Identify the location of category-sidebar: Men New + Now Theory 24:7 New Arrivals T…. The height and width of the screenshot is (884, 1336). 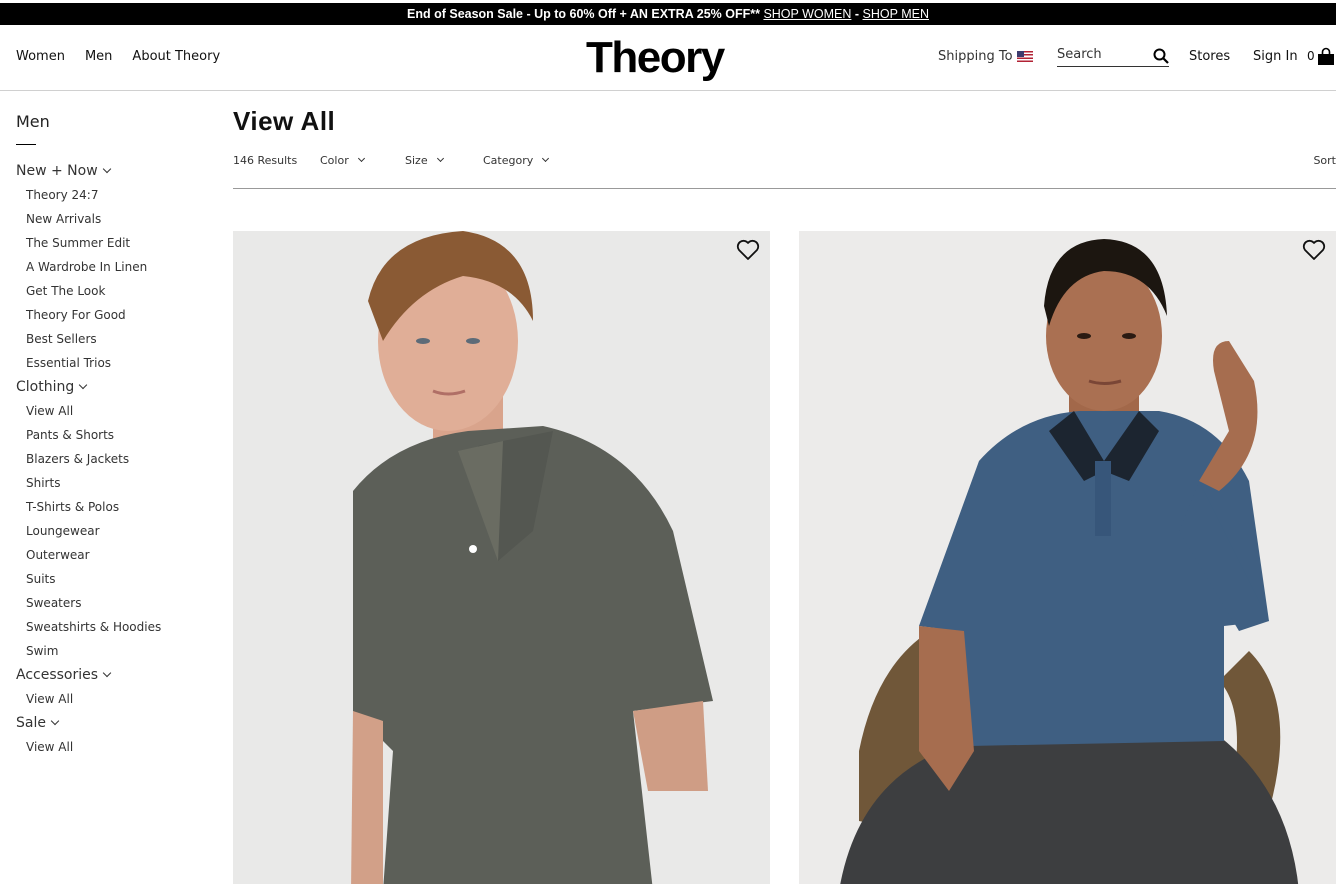
(116, 435).